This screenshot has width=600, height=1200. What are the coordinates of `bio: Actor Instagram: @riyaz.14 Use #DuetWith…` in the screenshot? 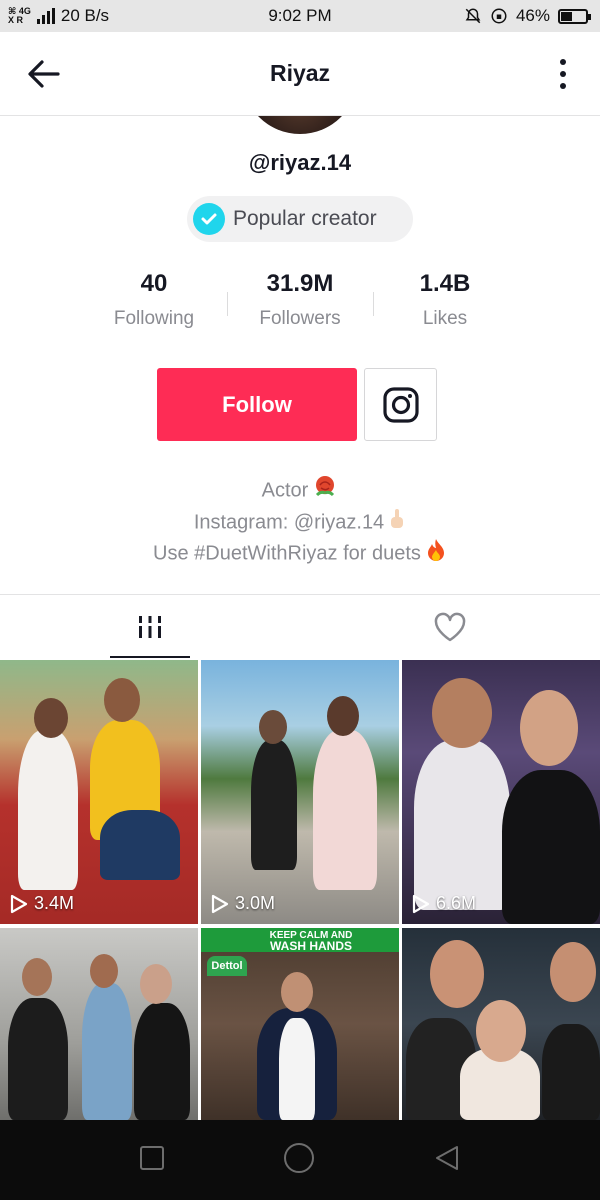 It's located at (300, 522).